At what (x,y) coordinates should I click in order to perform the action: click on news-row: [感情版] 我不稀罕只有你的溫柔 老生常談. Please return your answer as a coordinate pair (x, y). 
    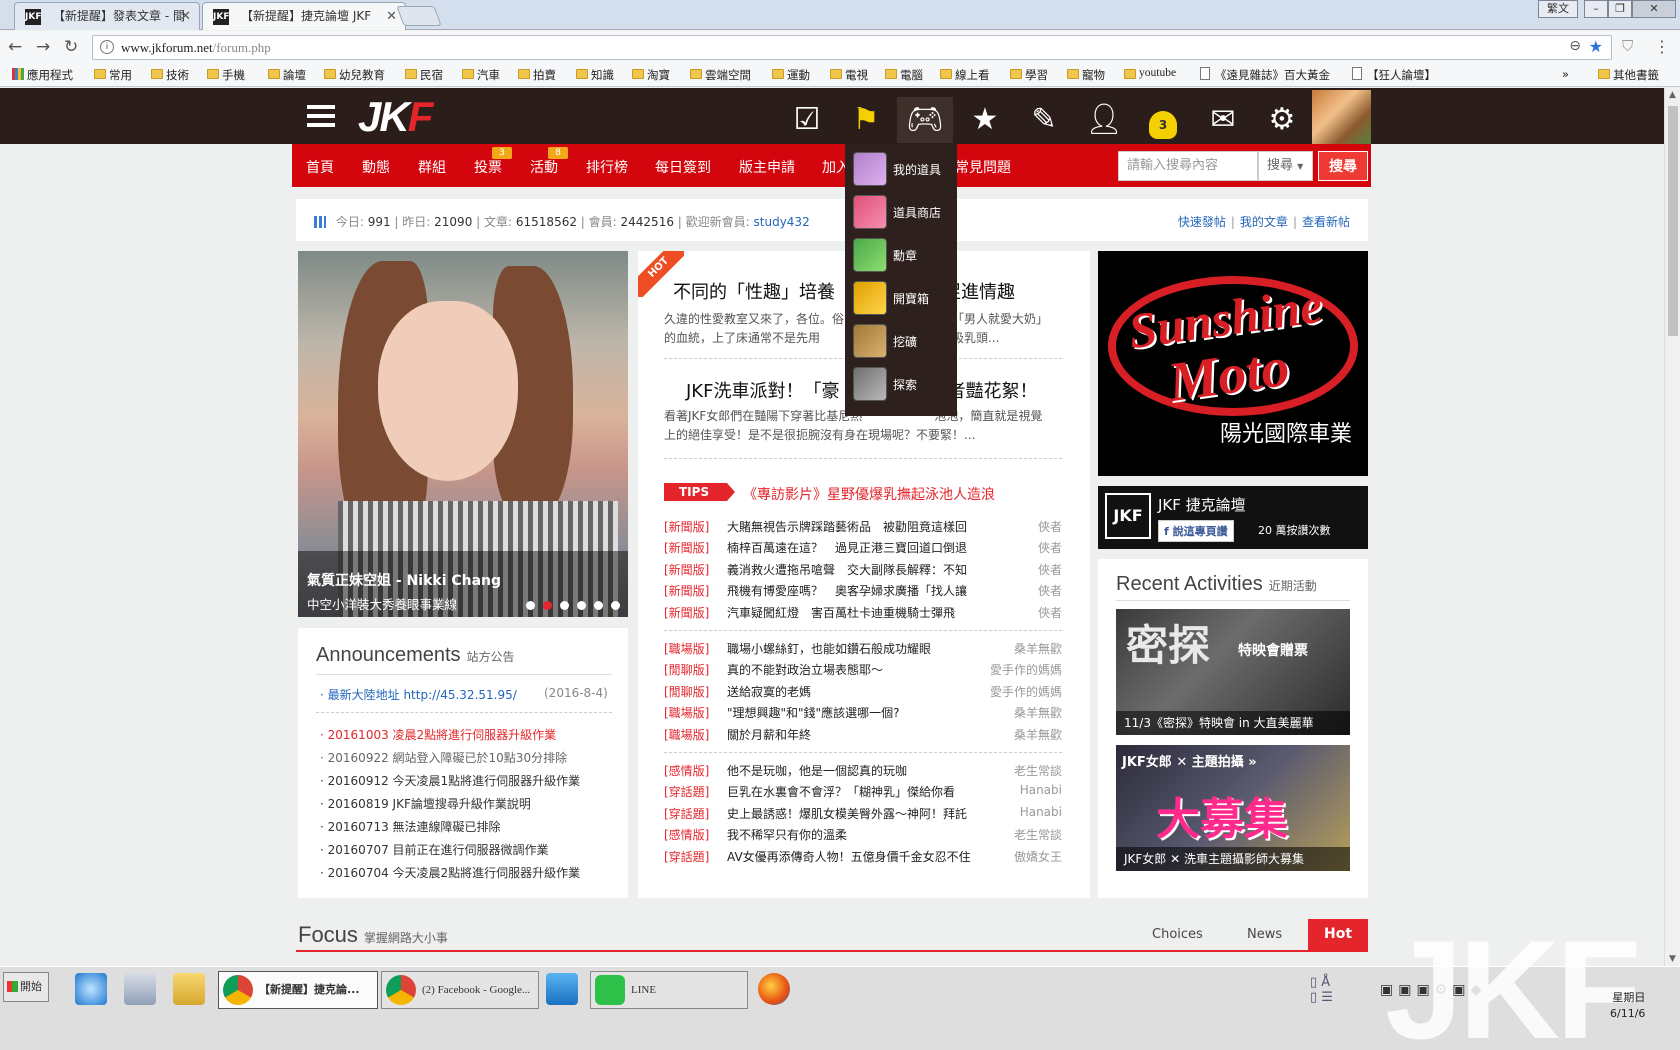
    Looking at the image, I should click on (863, 836).